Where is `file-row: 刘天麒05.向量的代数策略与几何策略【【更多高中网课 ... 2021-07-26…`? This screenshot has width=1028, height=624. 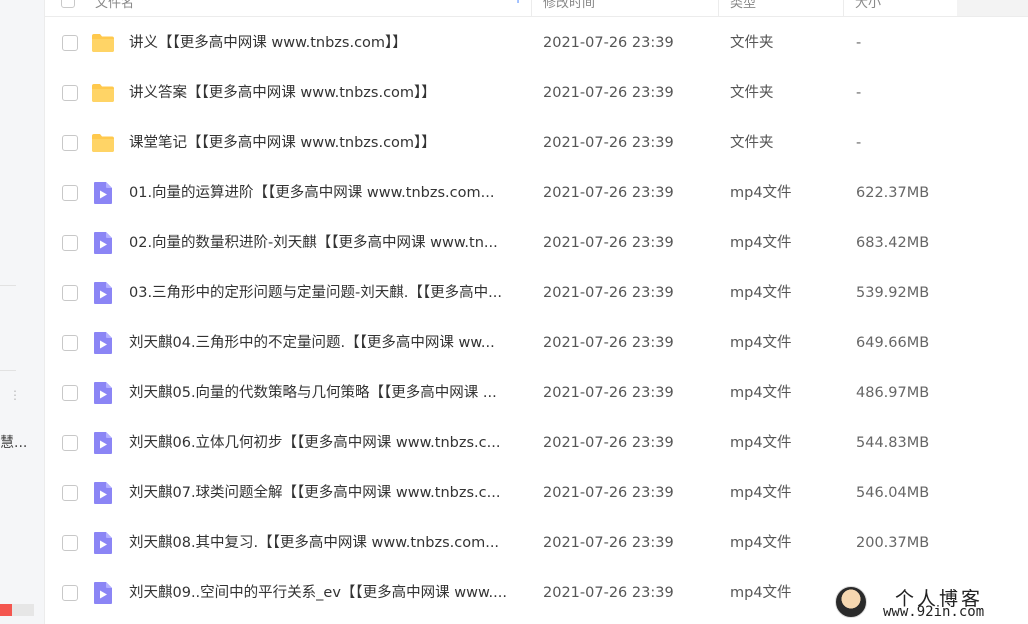 file-row: 刘天麒05.向量的代数策略与几何策略【【更多高中网课 ... 2021-07-26… is located at coordinates (536, 393).